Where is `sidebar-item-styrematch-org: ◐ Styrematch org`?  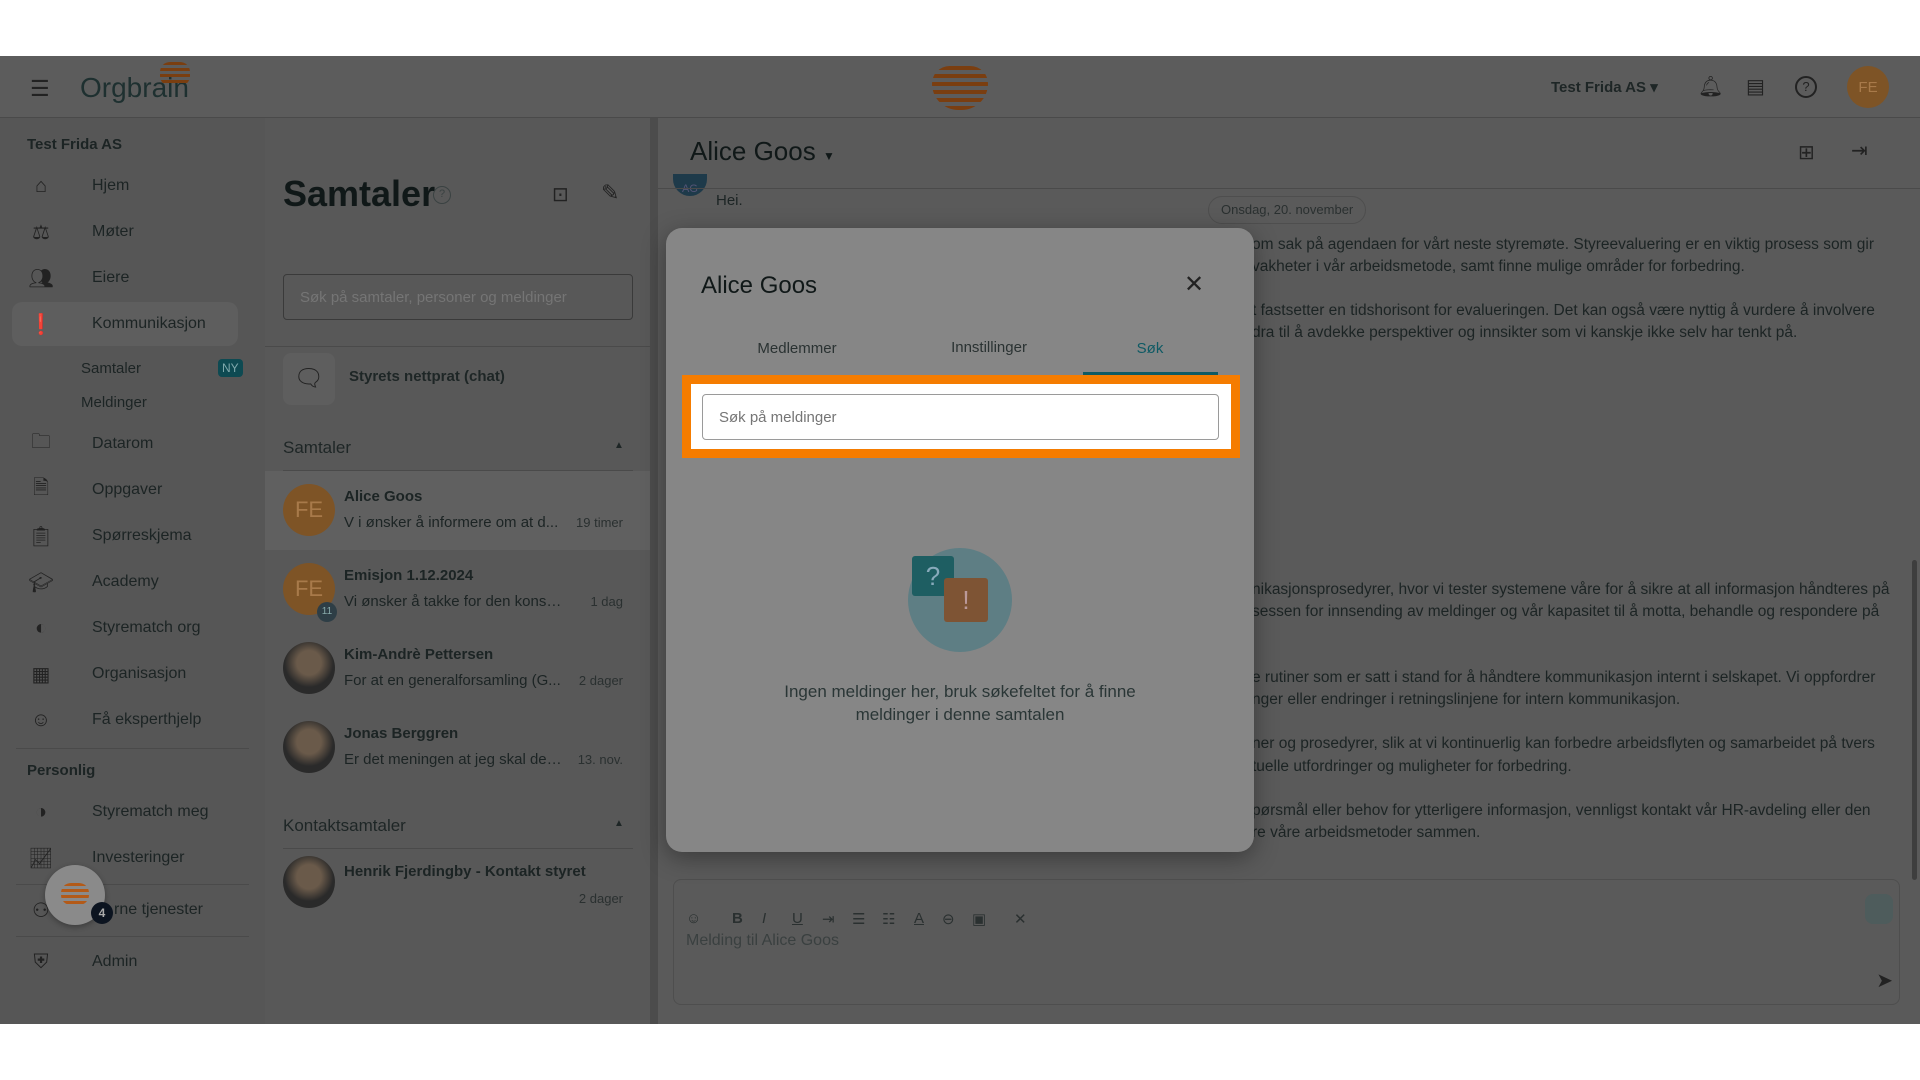 sidebar-item-styrematch-org: ◐ Styrematch org is located at coordinates (125, 628).